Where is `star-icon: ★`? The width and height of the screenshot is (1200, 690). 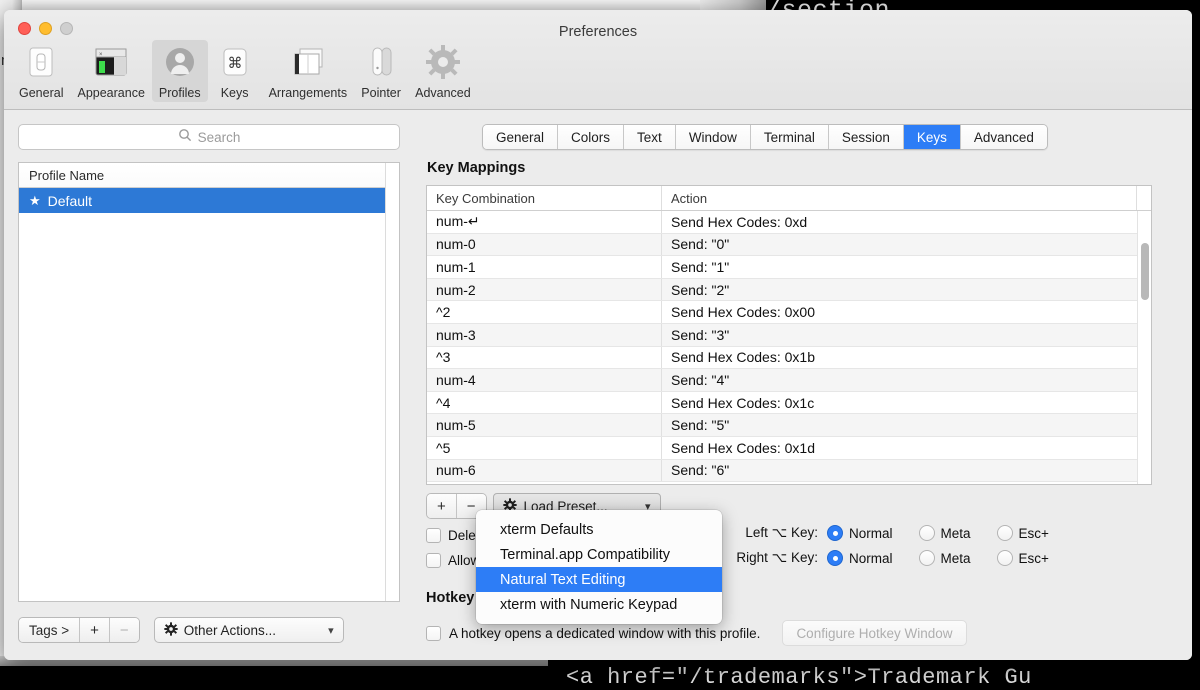 star-icon: ★ is located at coordinates (35, 200).